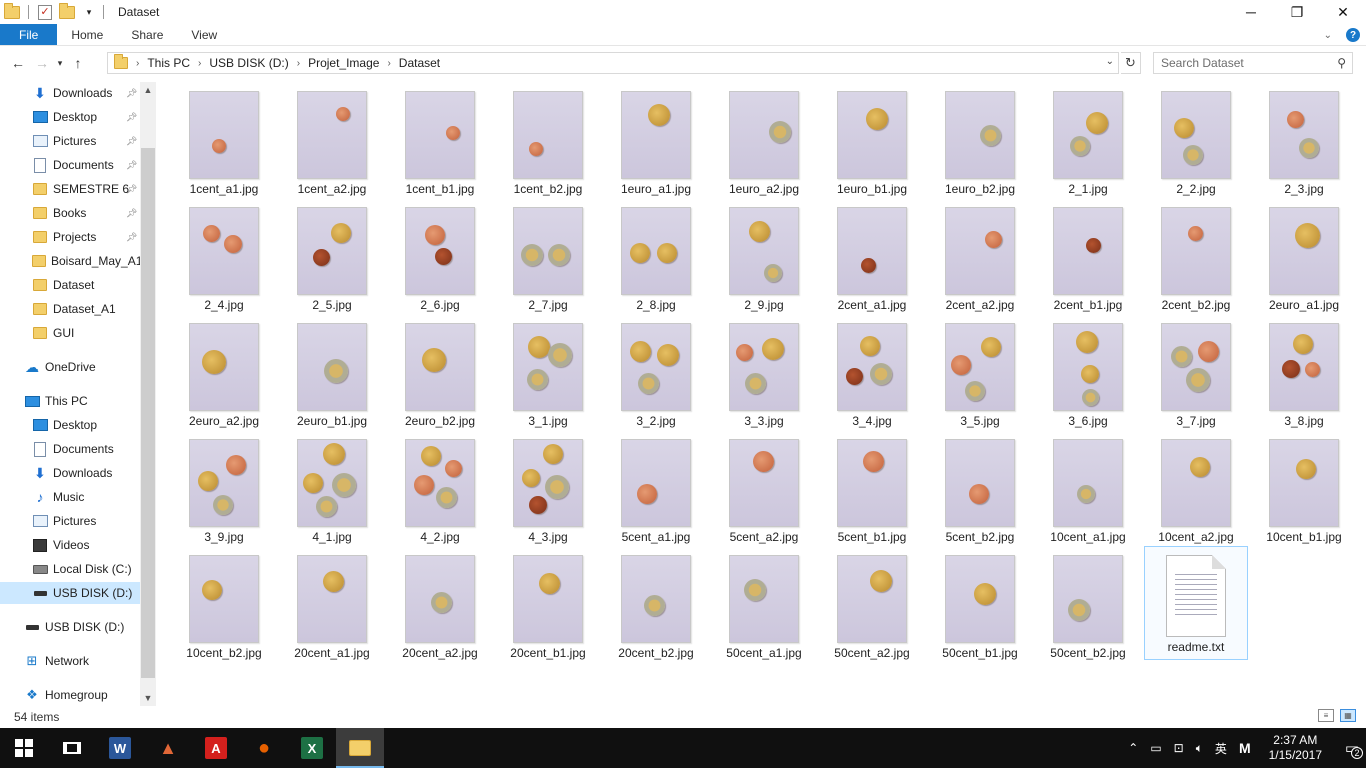 This screenshot has width=1366, height=768. I want to click on sidebar-item: Dataset, so click(70, 285).